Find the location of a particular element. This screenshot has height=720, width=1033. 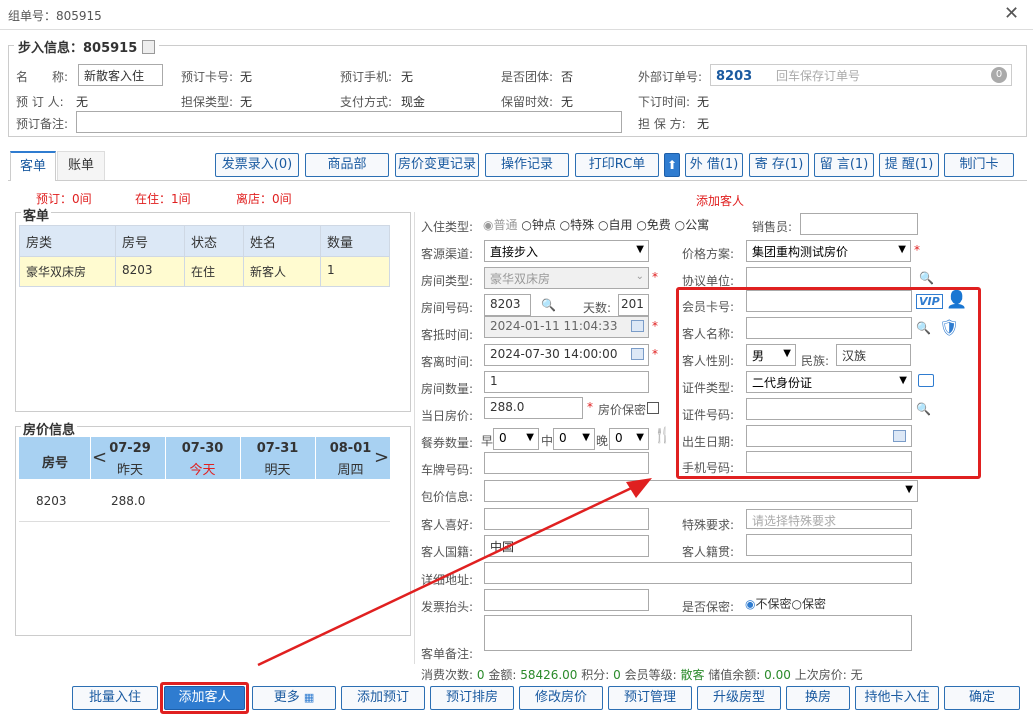

table-row: 豪华双床房 8203 在住 新客人 1 is located at coordinates (204, 272).